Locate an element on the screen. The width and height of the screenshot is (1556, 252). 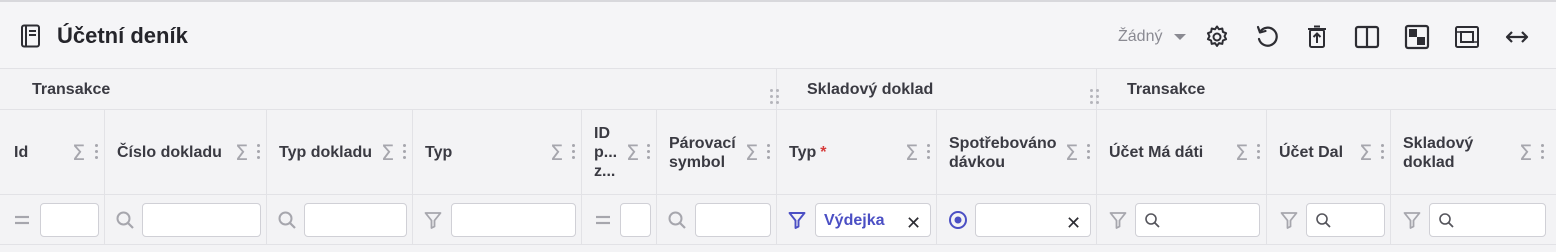
grid-body-edge is located at coordinates (778, 248).